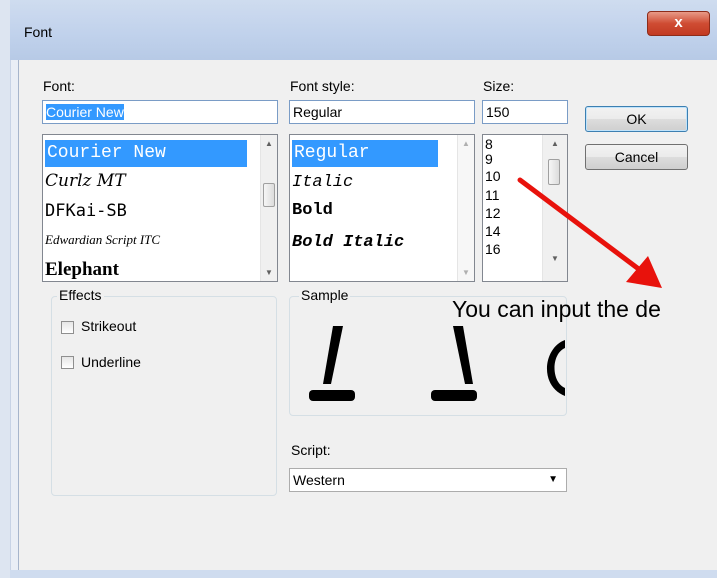 The width and height of the screenshot is (717, 578). I want to click on arrow-shaft, so click(580, 225).